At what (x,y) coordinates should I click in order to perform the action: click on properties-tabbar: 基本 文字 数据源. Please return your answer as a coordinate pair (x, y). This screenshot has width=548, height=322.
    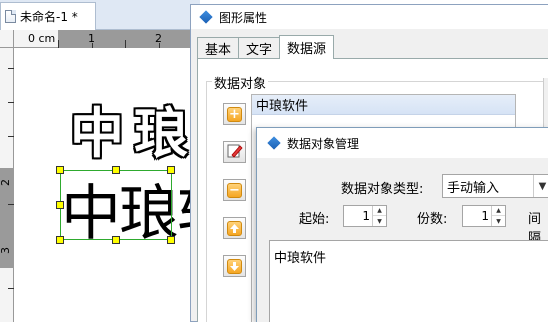
    Looking at the image, I should click on (266, 47).